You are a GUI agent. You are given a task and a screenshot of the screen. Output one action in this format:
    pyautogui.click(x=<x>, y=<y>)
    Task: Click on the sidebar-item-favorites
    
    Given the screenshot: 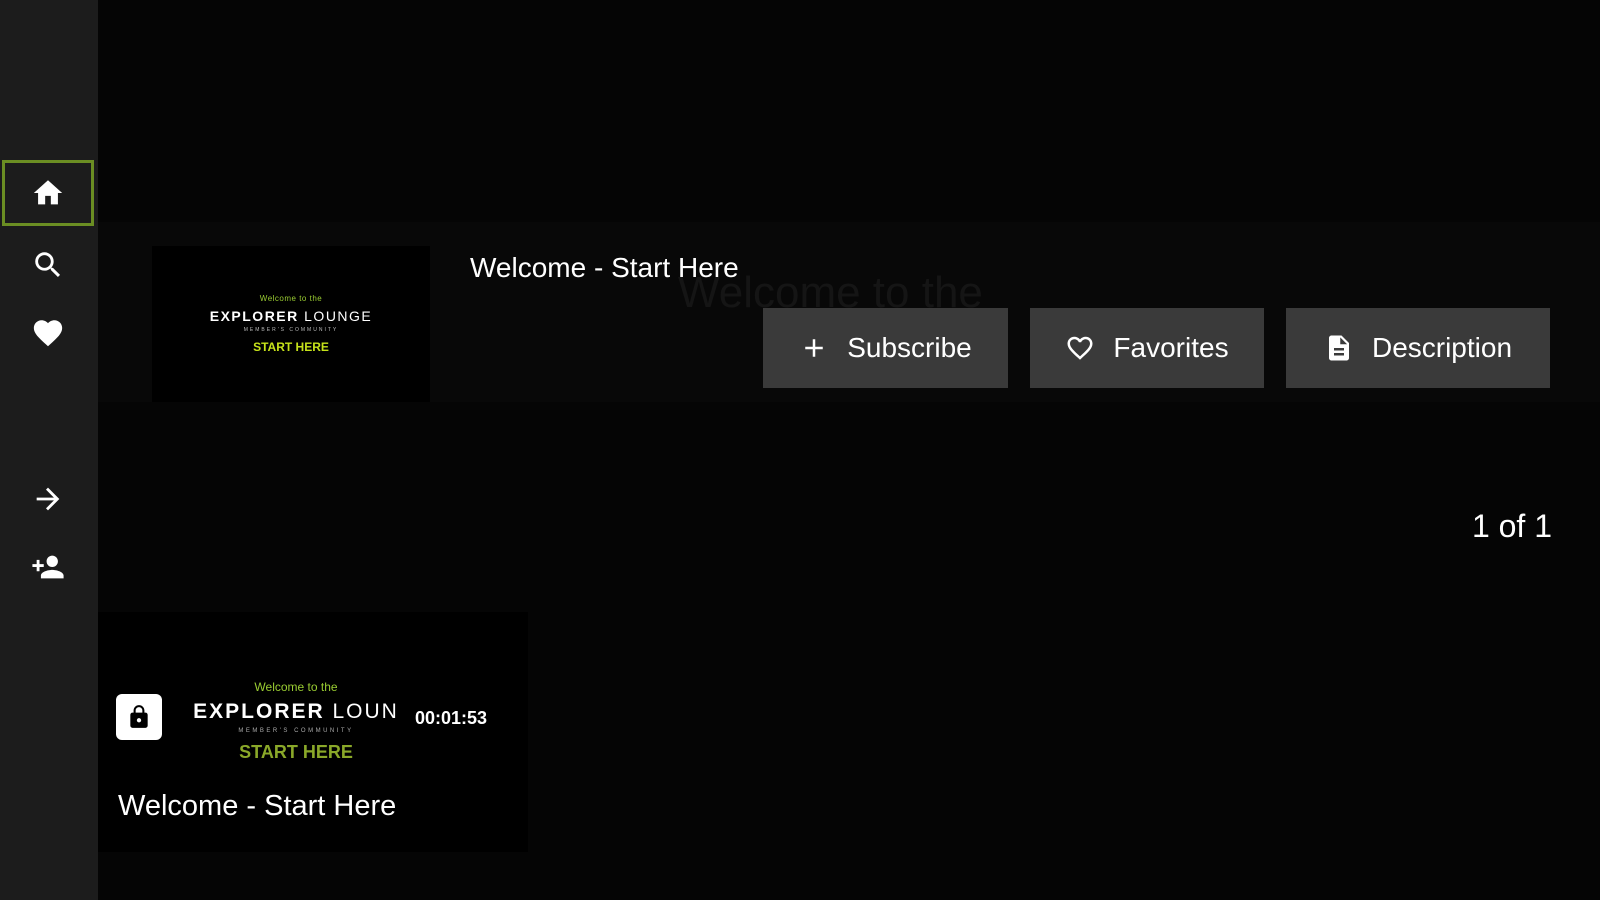 What is the action you would take?
    pyautogui.click(x=48, y=333)
    